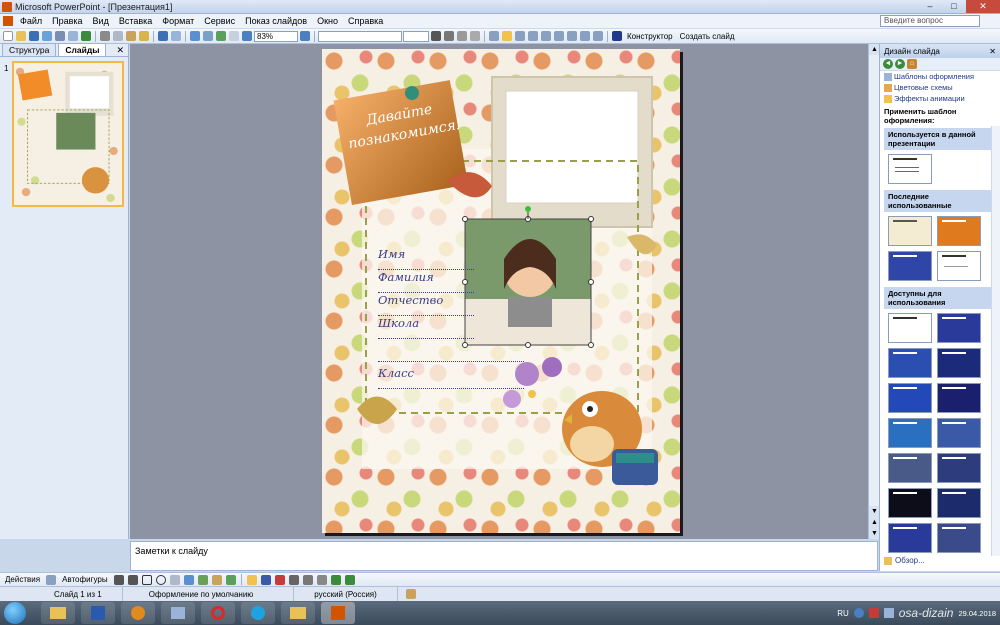 The image size is (1000, 625). What do you see at coordinates (650, 36) in the screenshot?
I see `designer-button: Конструктор` at bounding box center [650, 36].